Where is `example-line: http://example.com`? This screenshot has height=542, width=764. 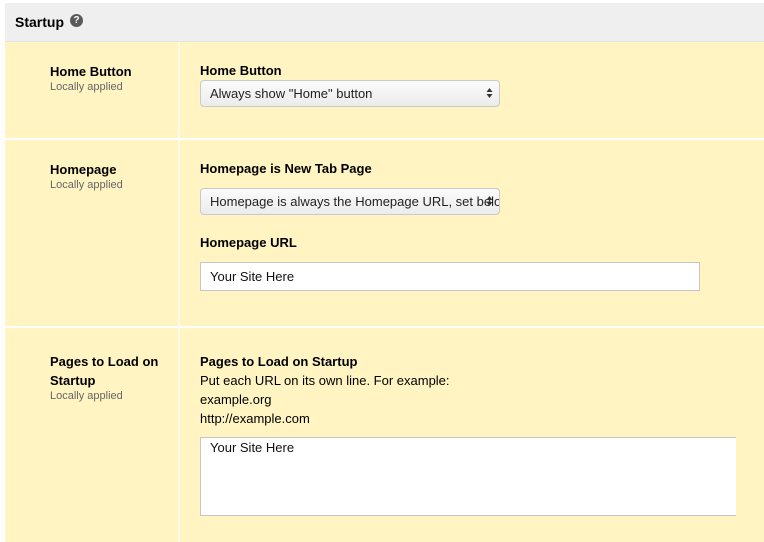 example-line: http://example.com is located at coordinates (255, 418).